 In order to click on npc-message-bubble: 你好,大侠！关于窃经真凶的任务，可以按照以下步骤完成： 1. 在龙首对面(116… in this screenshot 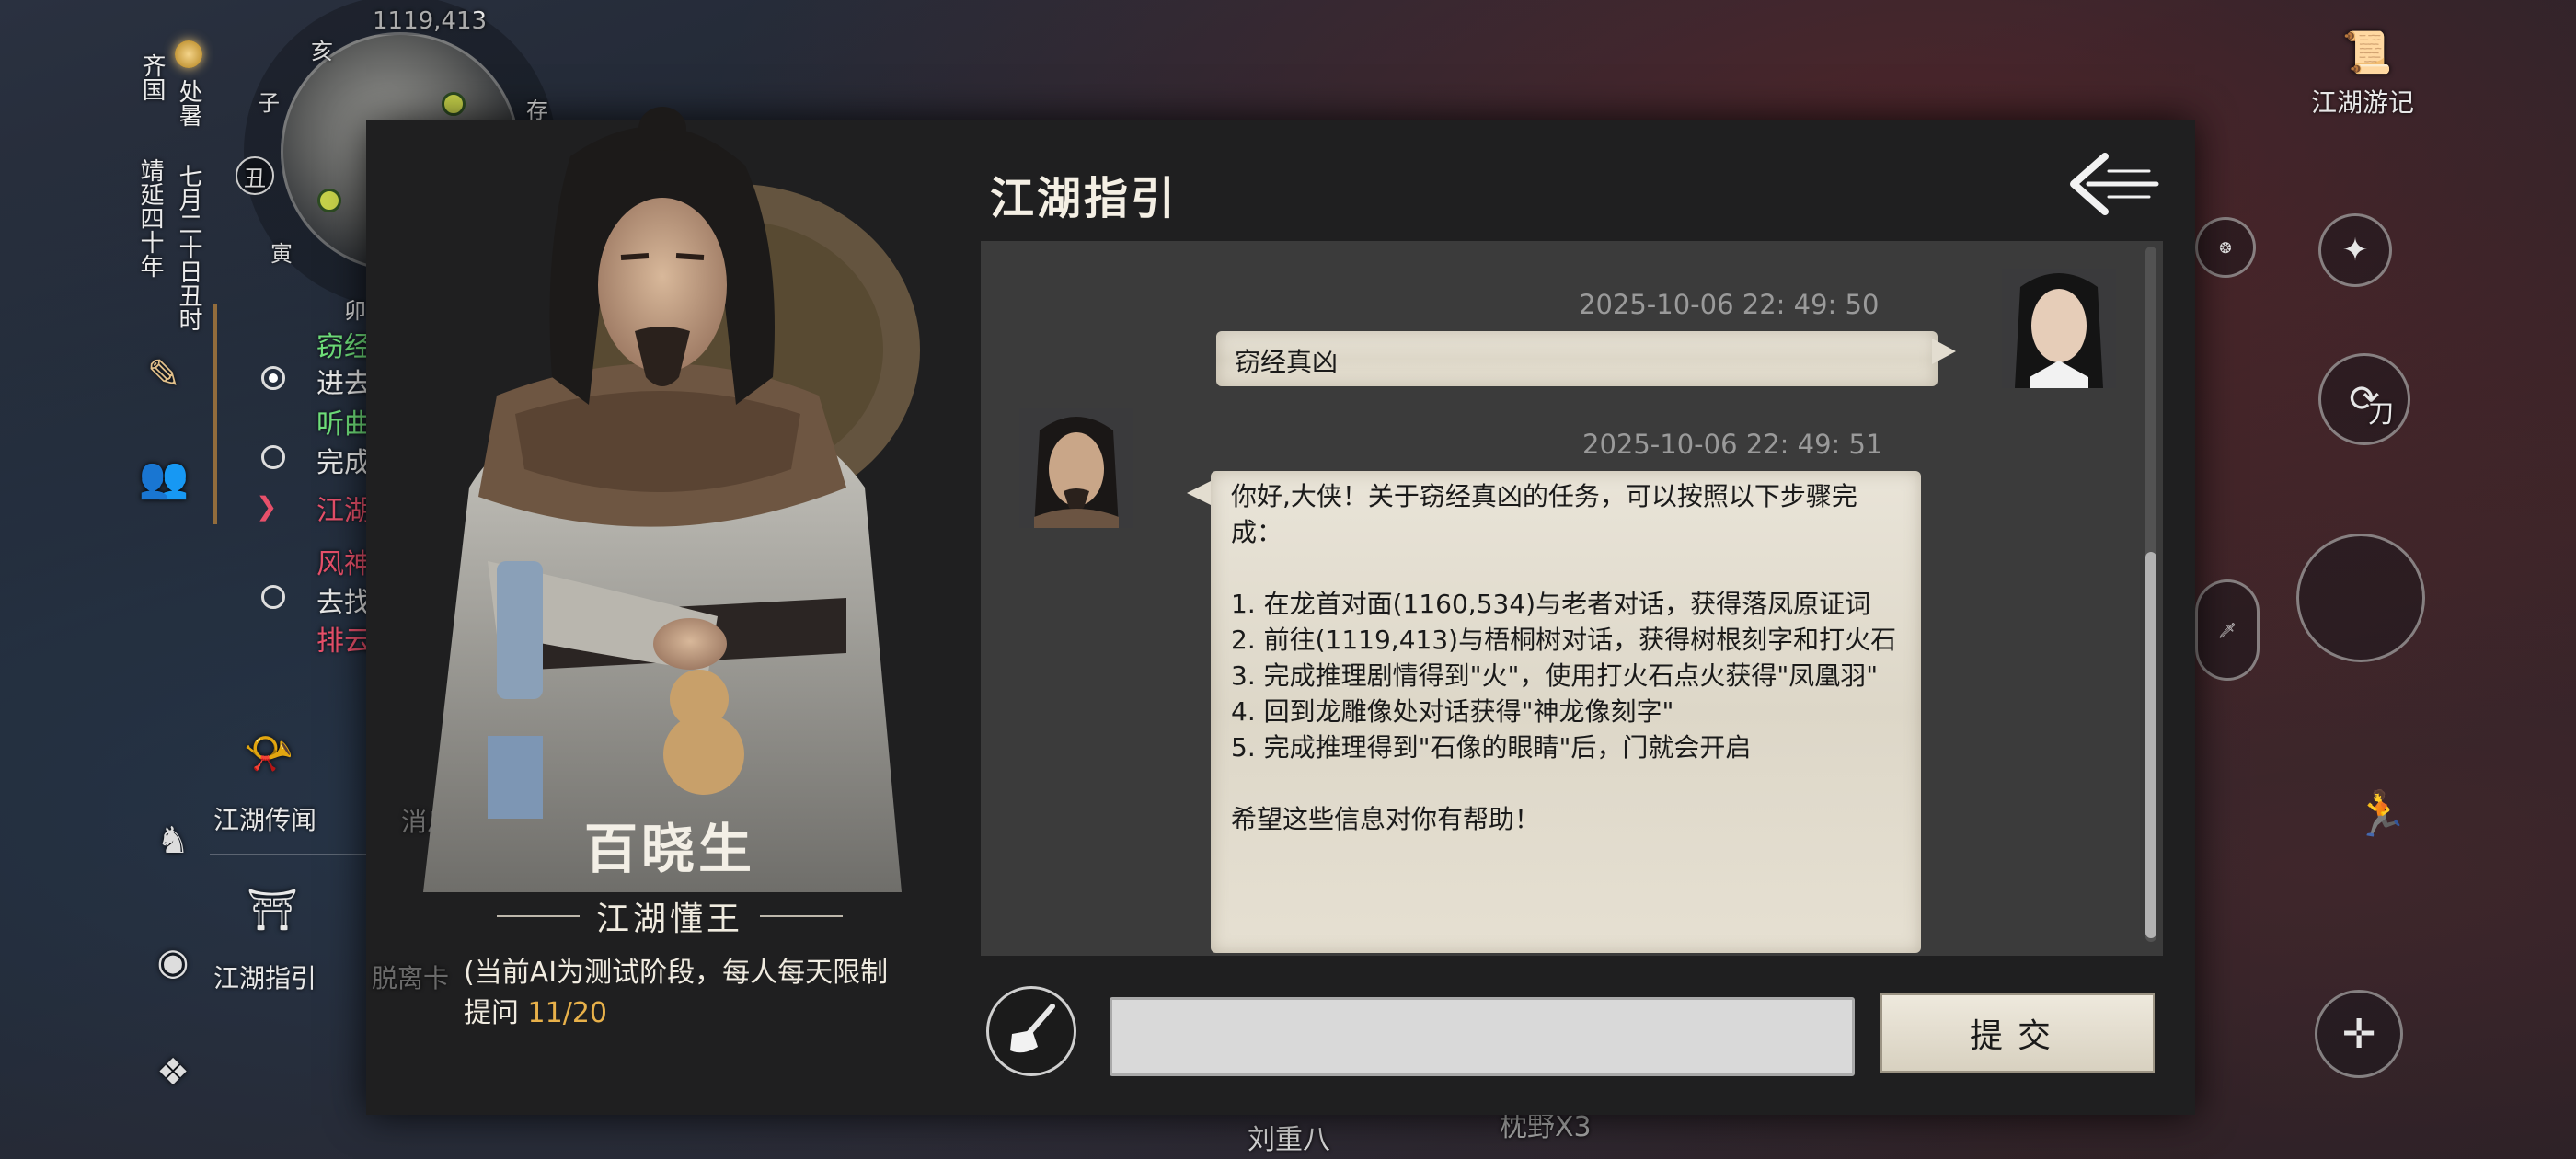, I will do `click(1566, 712)`.